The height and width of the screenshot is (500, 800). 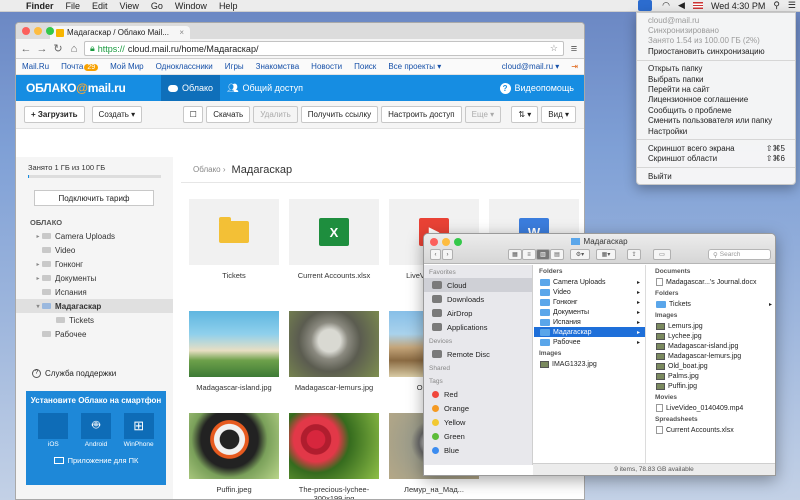 I want to click on finder-item: Madagascar...'s Journal.docx, so click(x=712, y=282).